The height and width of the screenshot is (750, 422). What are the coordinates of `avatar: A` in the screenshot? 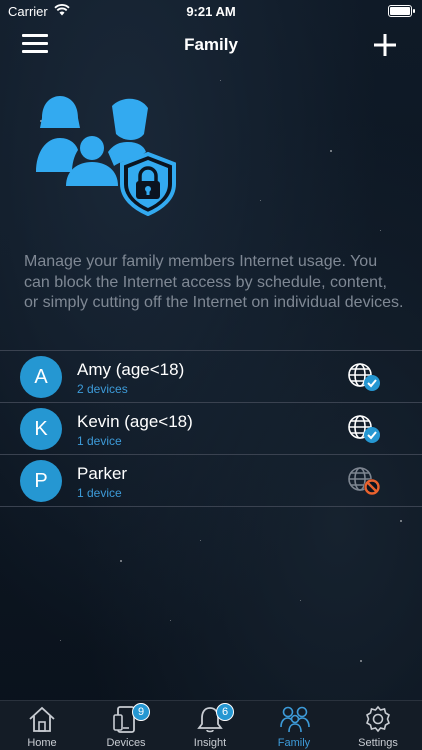 It's located at (41, 377).